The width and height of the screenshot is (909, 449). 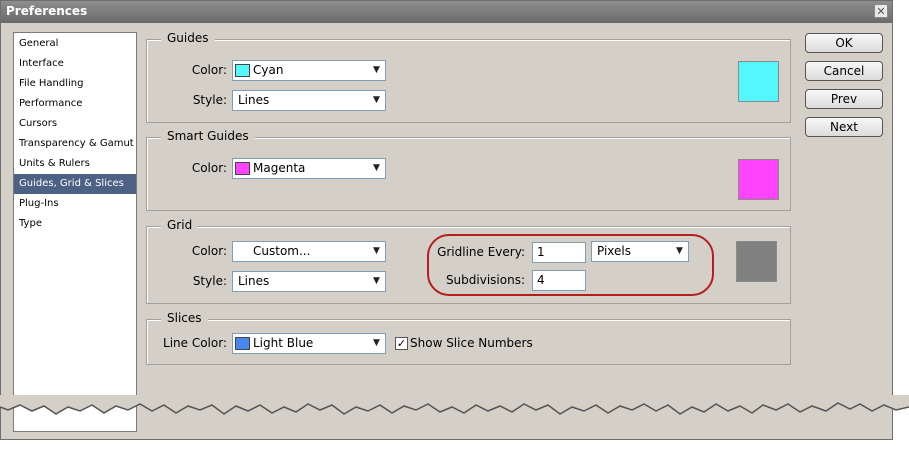 I want to click on sidebar-item-general: General, so click(x=75, y=44).